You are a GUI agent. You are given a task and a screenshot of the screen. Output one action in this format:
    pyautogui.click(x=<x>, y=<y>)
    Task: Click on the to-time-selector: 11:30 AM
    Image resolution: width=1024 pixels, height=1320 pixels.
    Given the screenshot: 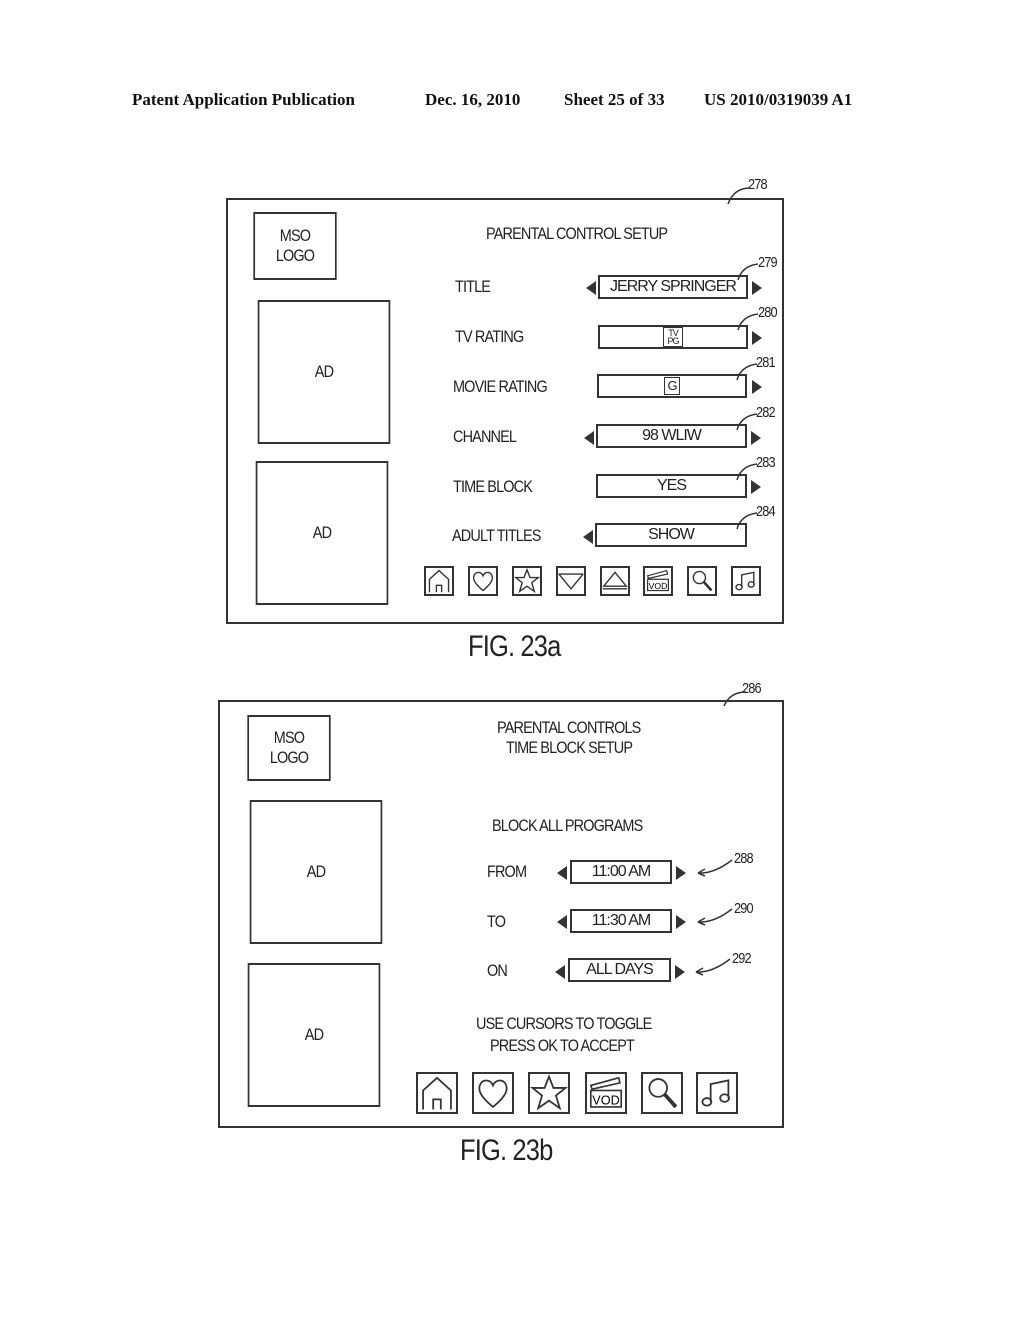 What is the action you would take?
    pyautogui.click(x=621, y=921)
    